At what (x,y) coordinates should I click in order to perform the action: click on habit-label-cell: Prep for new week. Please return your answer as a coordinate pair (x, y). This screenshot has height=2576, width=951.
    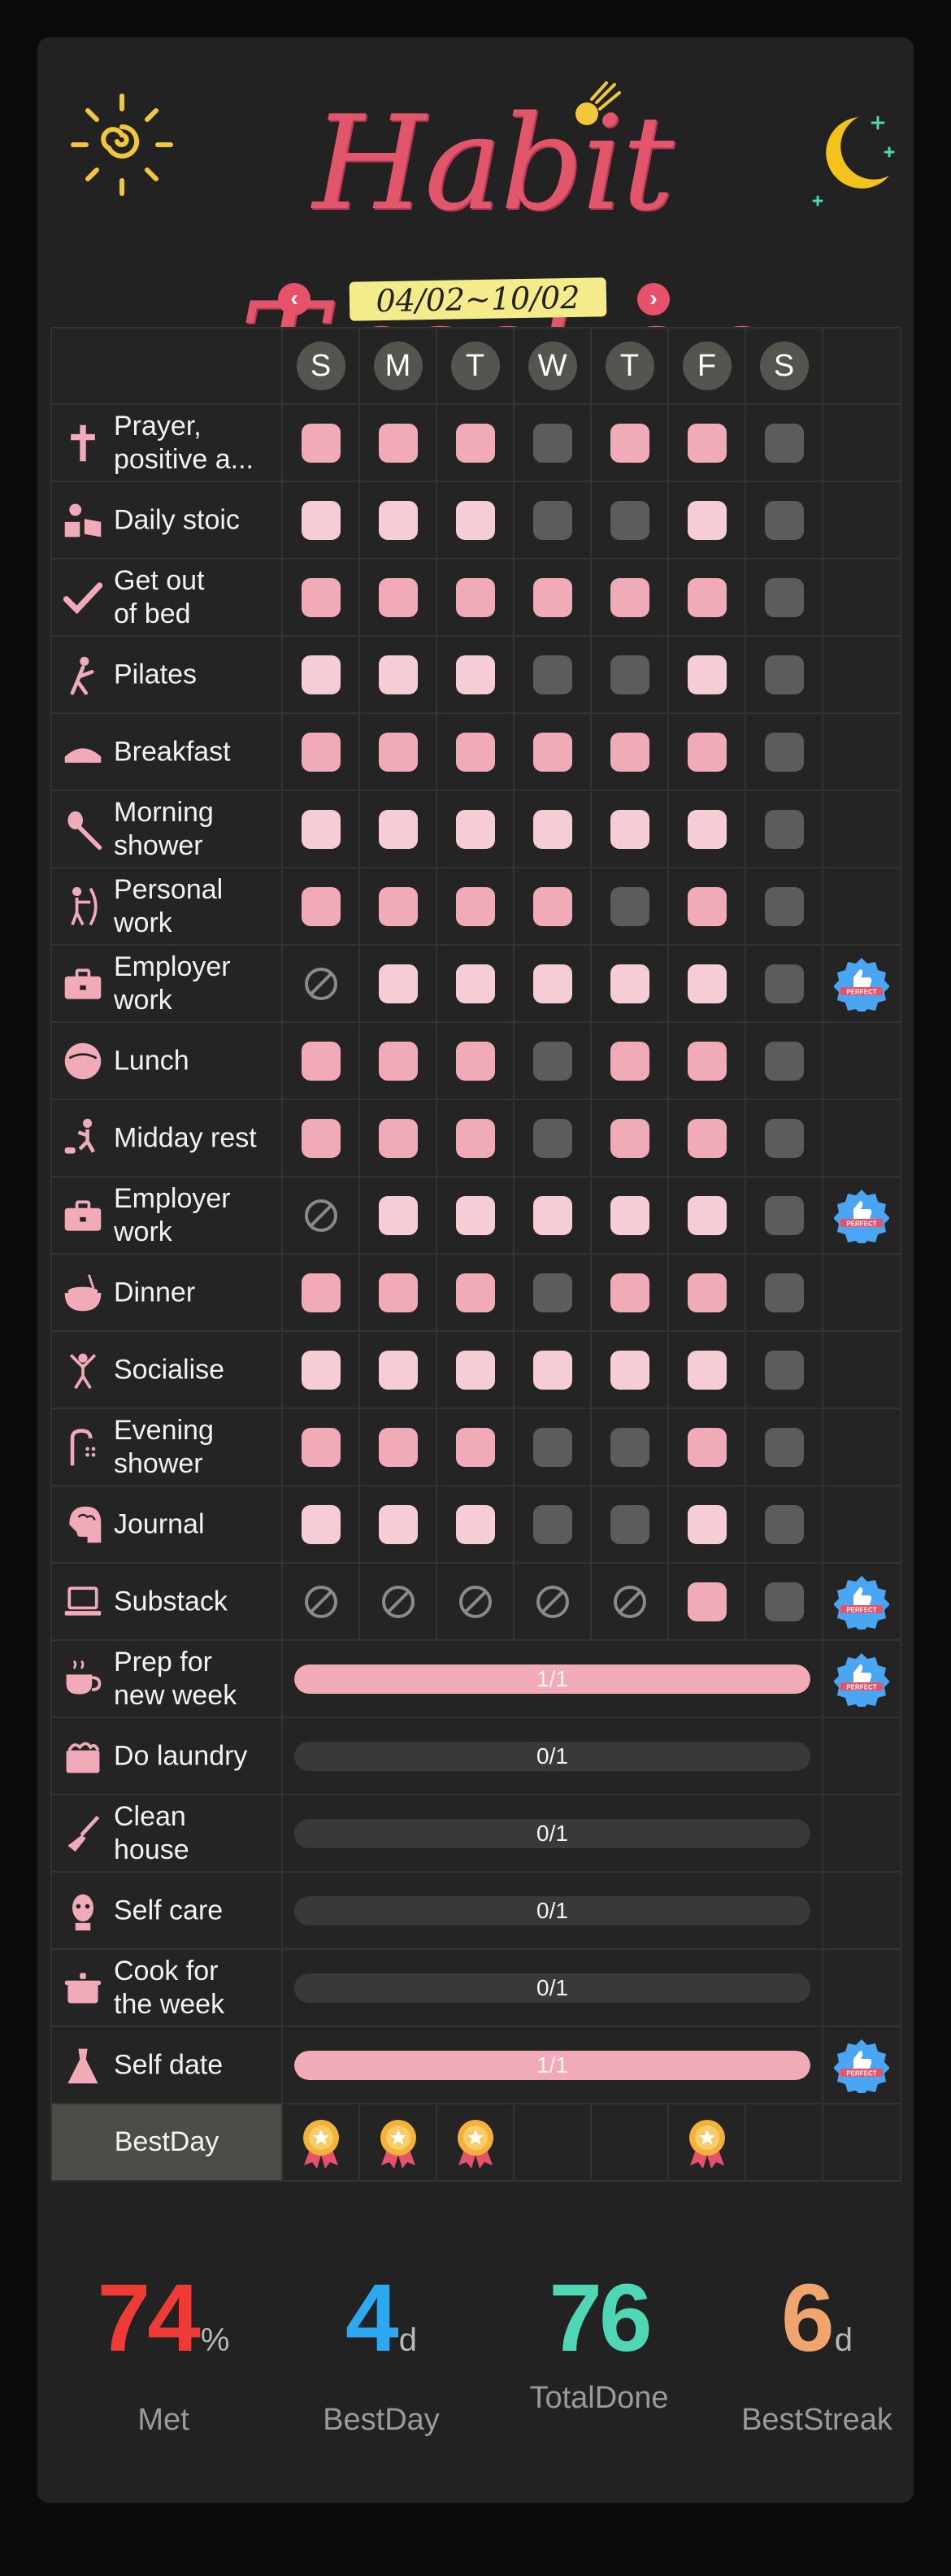
    Looking at the image, I should click on (166, 1678).